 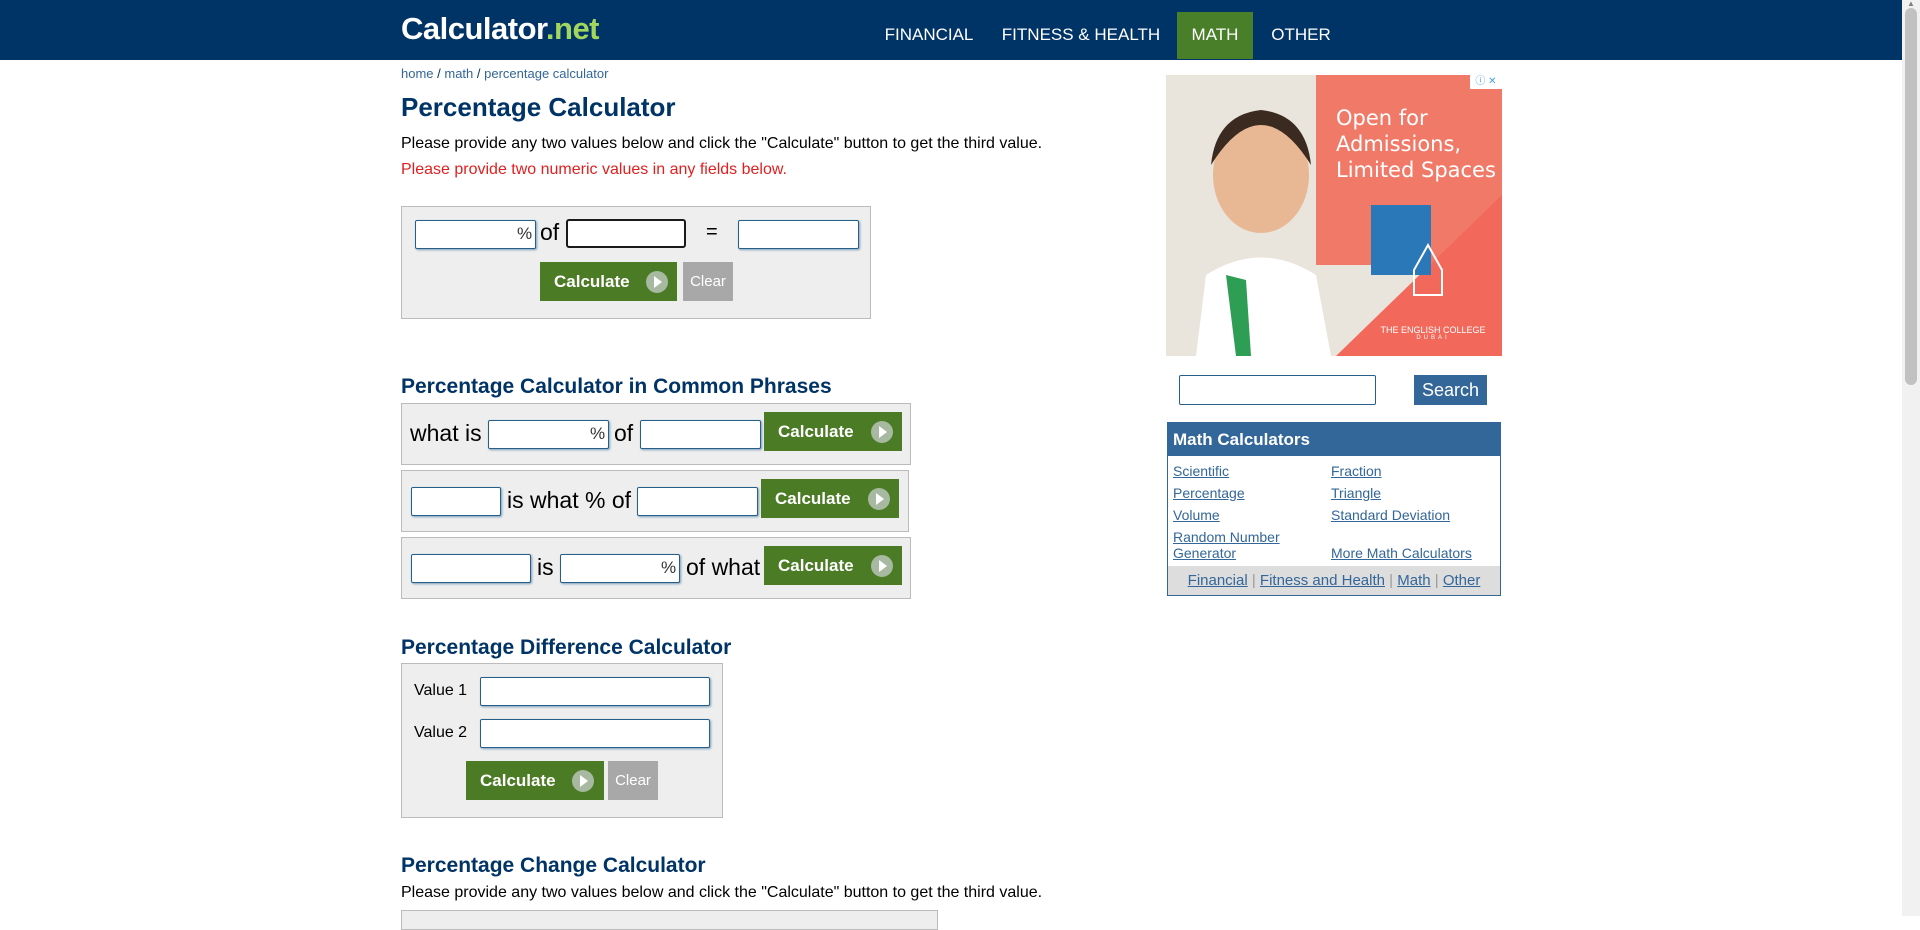 What do you see at coordinates (1218, 580) in the screenshot?
I see `footer-link-financial: Financial` at bounding box center [1218, 580].